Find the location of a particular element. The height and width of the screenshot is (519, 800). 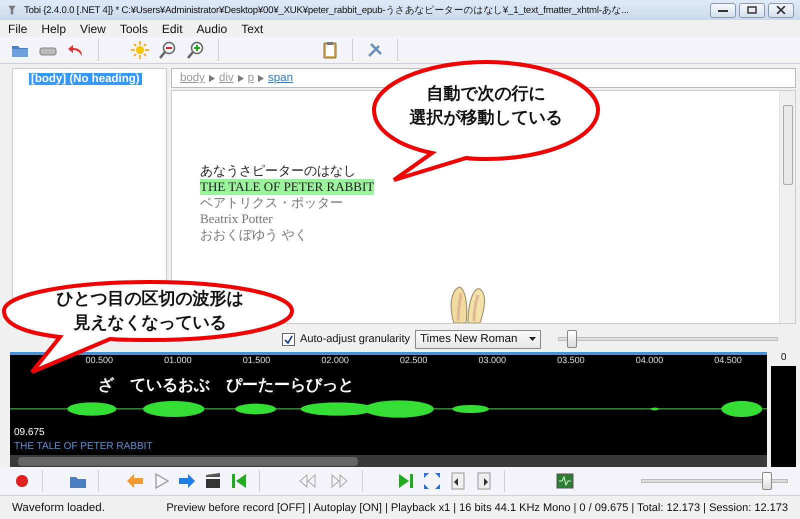

minimize-icon is located at coordinates (723, 10).